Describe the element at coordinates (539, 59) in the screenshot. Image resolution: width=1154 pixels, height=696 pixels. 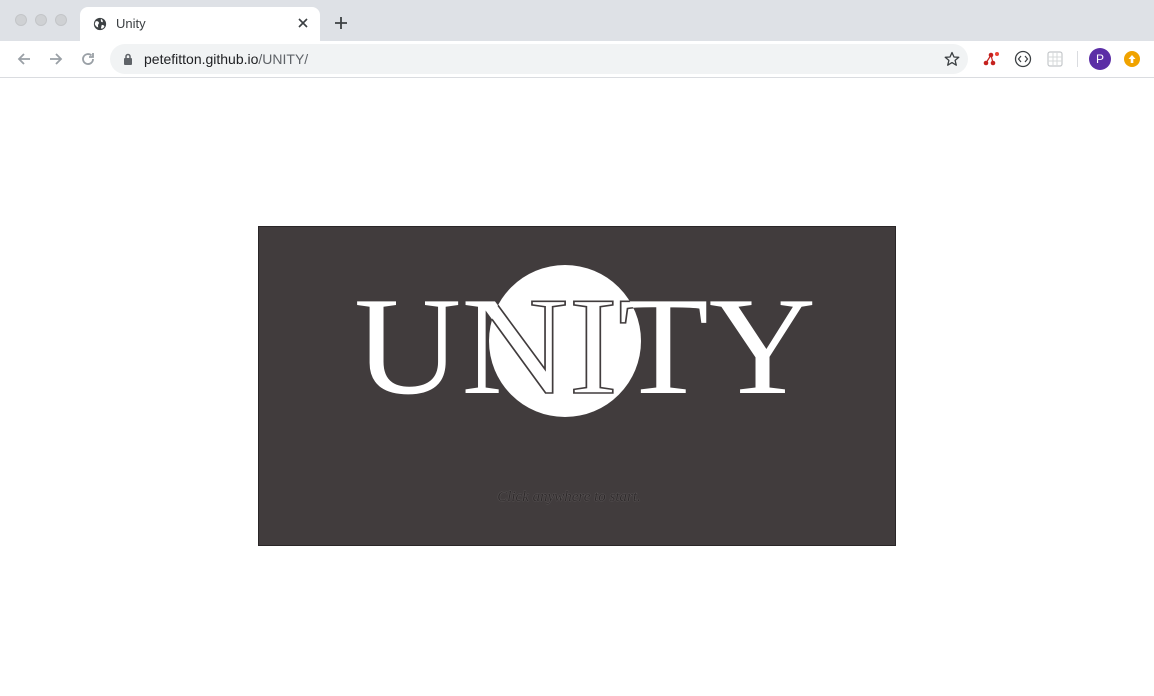
I see `address-bar: petefitton.github.io/UNITY/` at that location.